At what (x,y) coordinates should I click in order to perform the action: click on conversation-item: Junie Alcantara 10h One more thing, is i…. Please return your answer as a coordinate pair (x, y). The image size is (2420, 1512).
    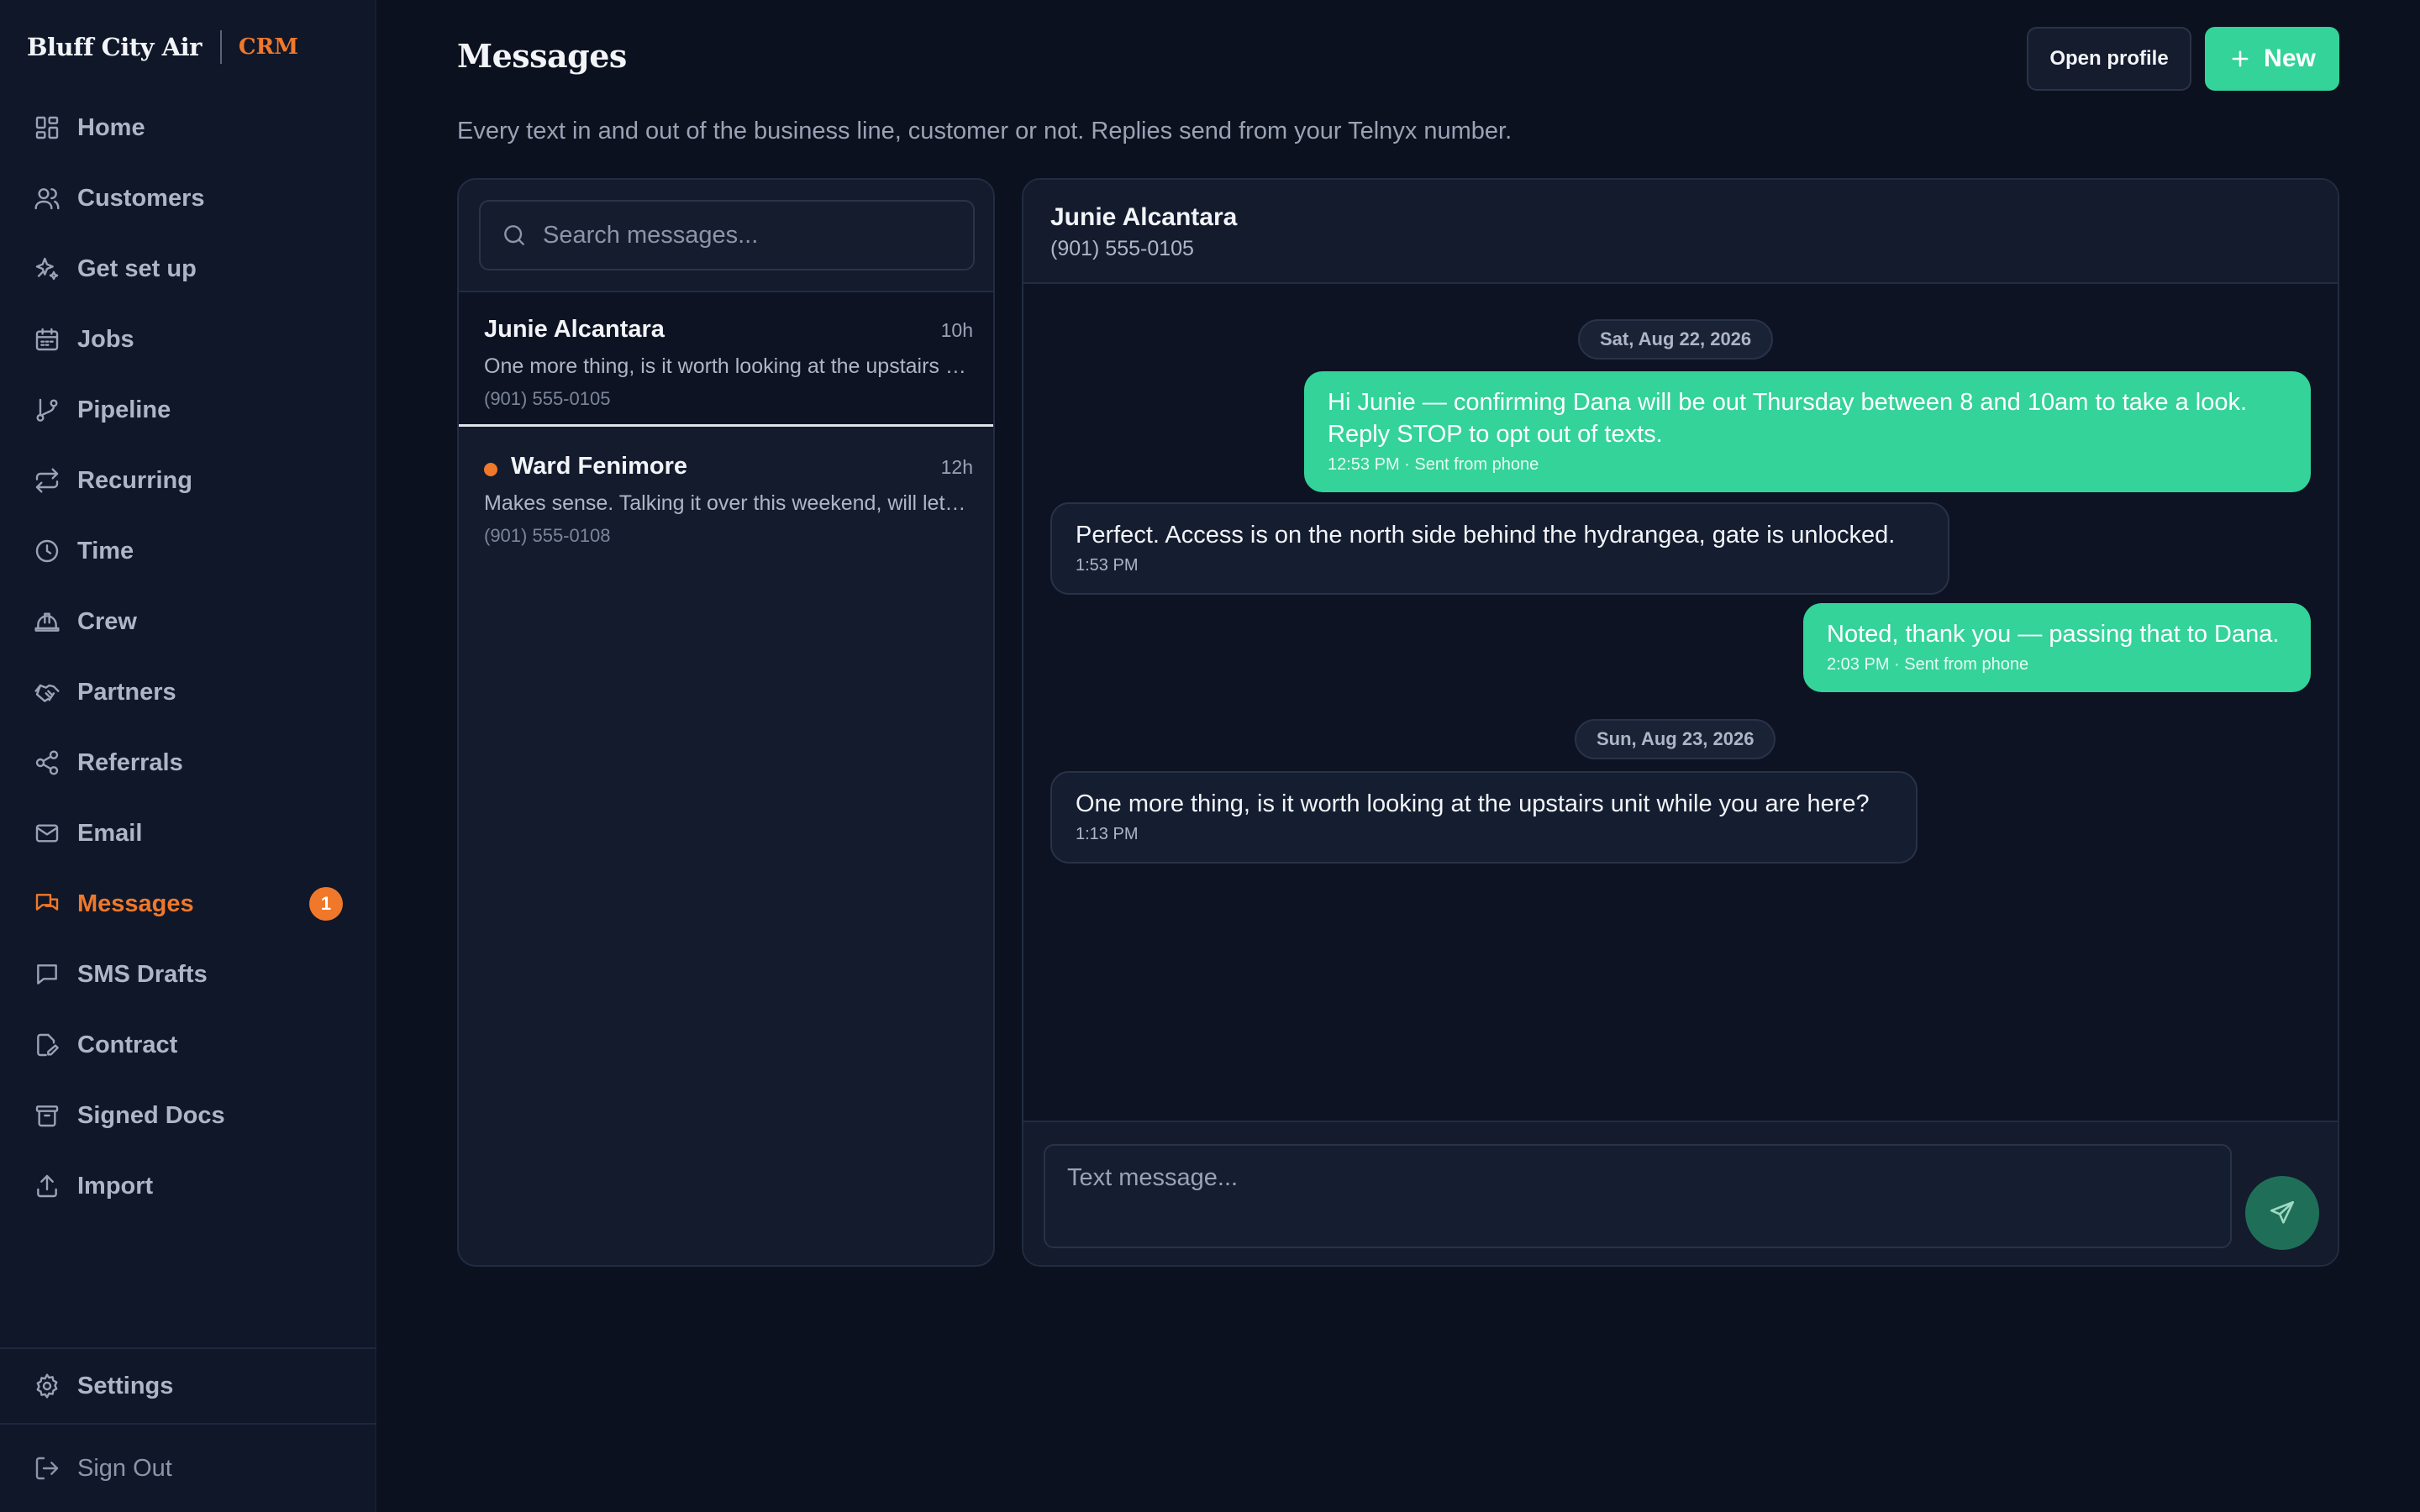
    Looking at the image, I should click on (726, 359).